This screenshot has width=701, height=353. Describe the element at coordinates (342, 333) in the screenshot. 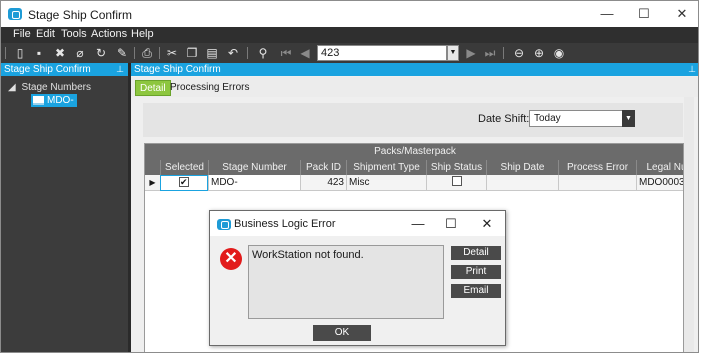

I see `ok-button: OK` at that location.